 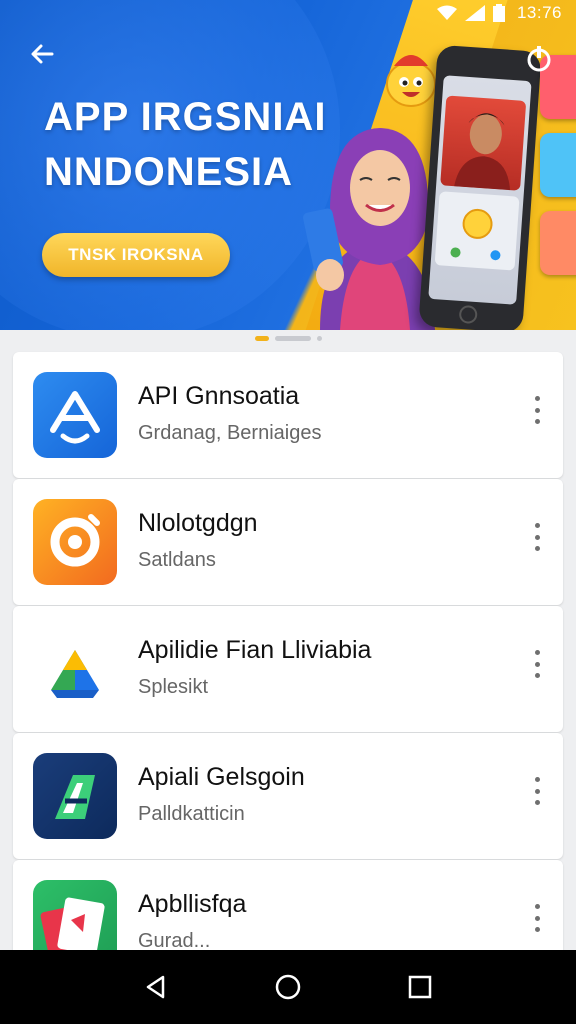 I want to click on nav-home-icon, so click(x=288, y=987).